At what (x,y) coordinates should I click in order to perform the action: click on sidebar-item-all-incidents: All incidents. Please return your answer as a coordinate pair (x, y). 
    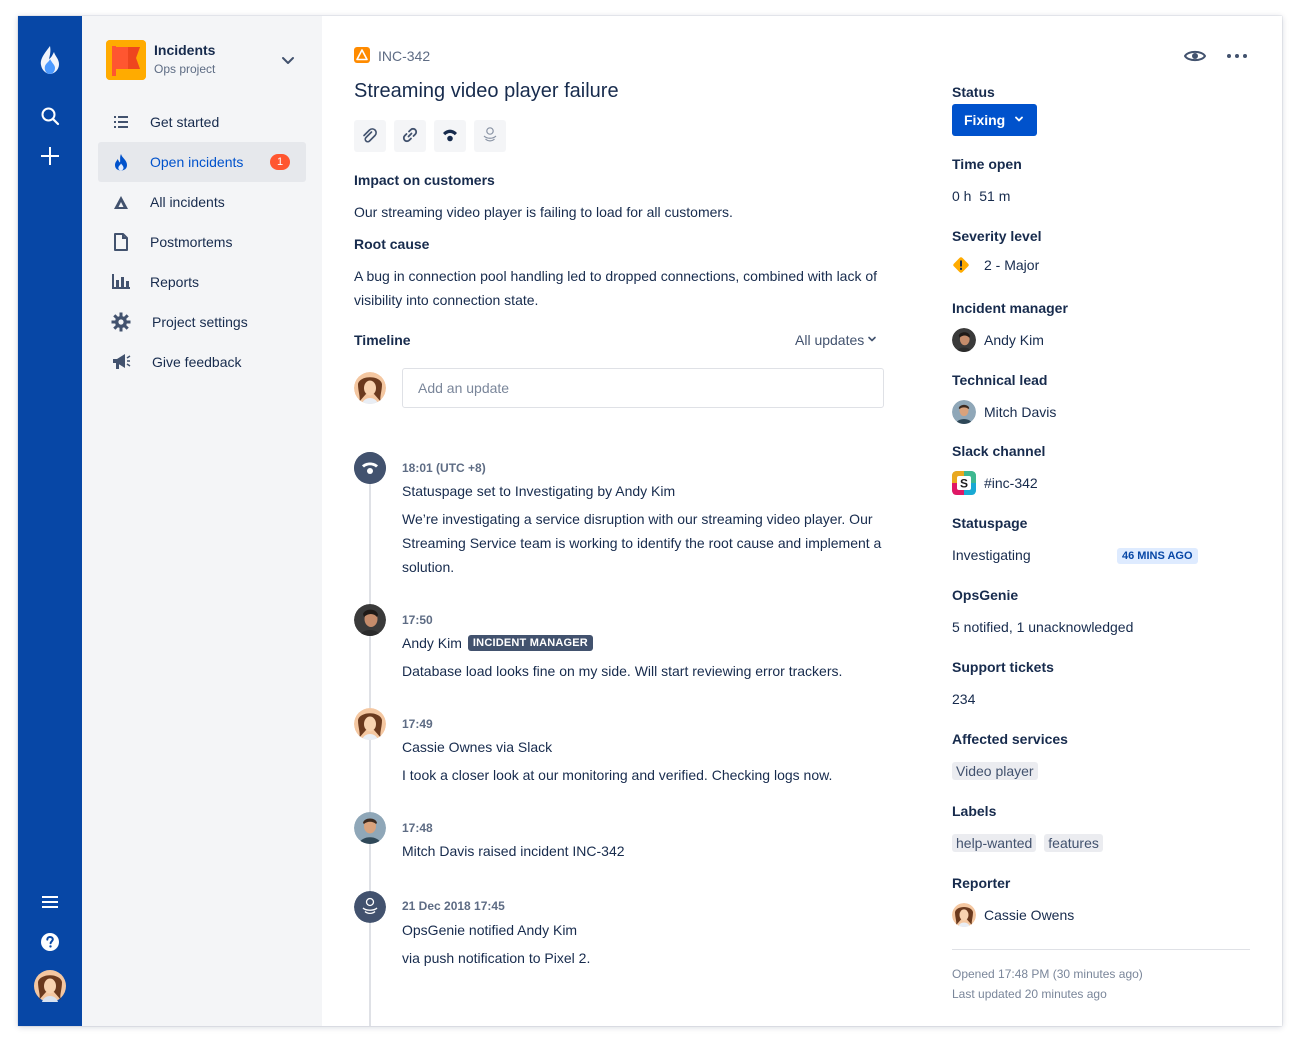
    Looking at the image, I should click on (202, 202).